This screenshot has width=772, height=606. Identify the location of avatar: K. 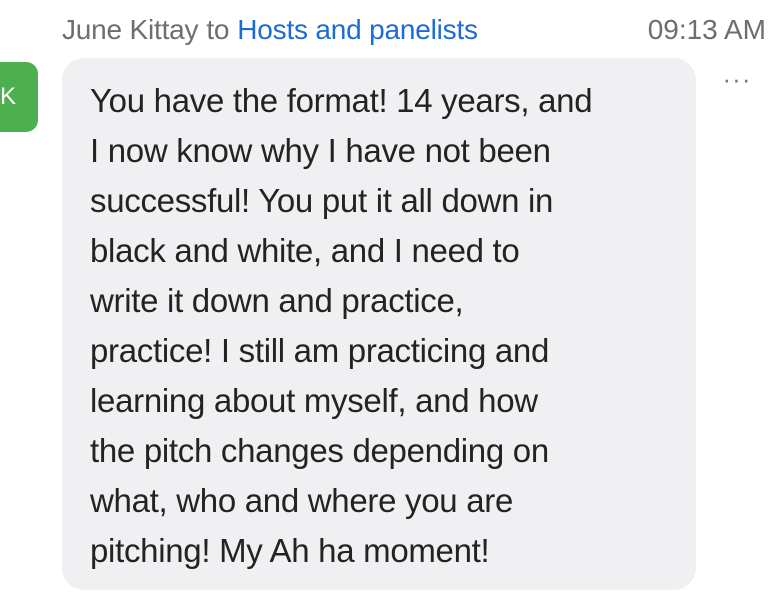
(19, 97).